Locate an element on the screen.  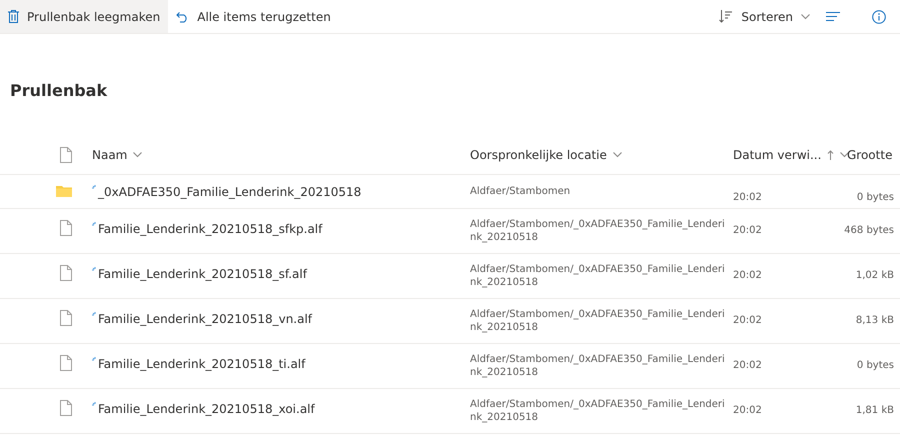
file-name: Familie_Lenderink_20210518_sfkp.alf is located at coordinates (210, 229).